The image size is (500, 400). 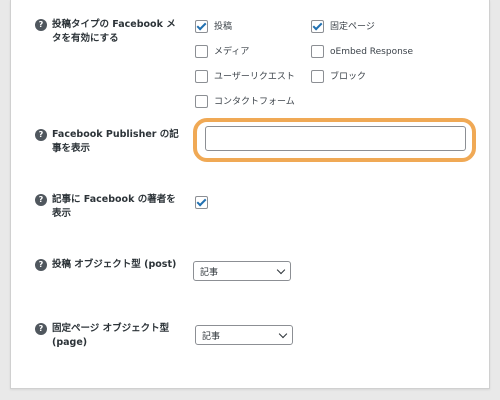 I want to click on checkbox-user-request: ユーザーリクエスト, so click(x=245, y=76).